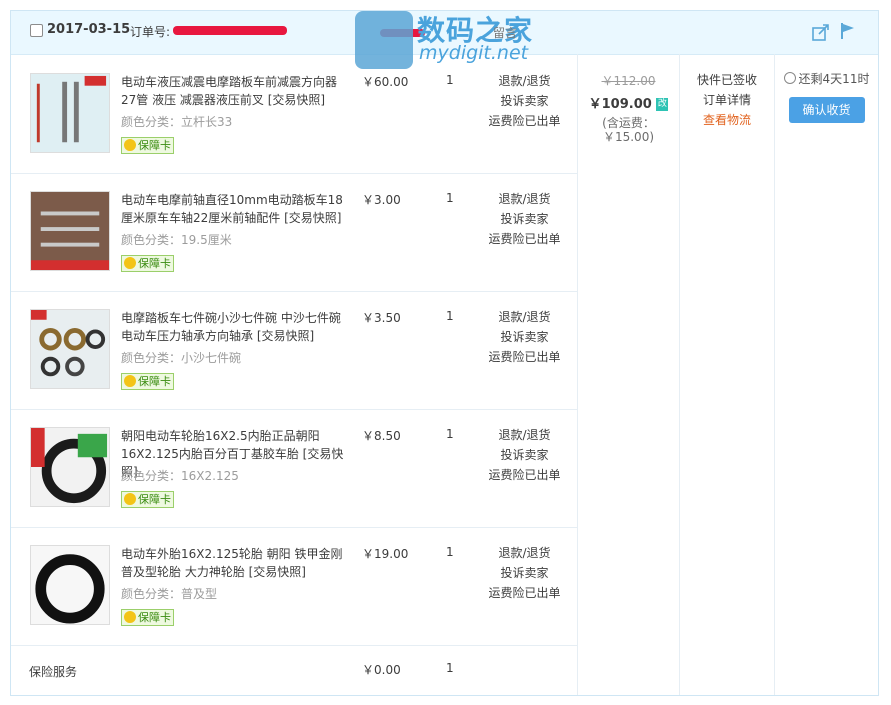 This screenshot has width=891, height=705. Describe the element at coordinates (450, 668) in the screenshot. I see `insurance-quantity: 1` at that location.